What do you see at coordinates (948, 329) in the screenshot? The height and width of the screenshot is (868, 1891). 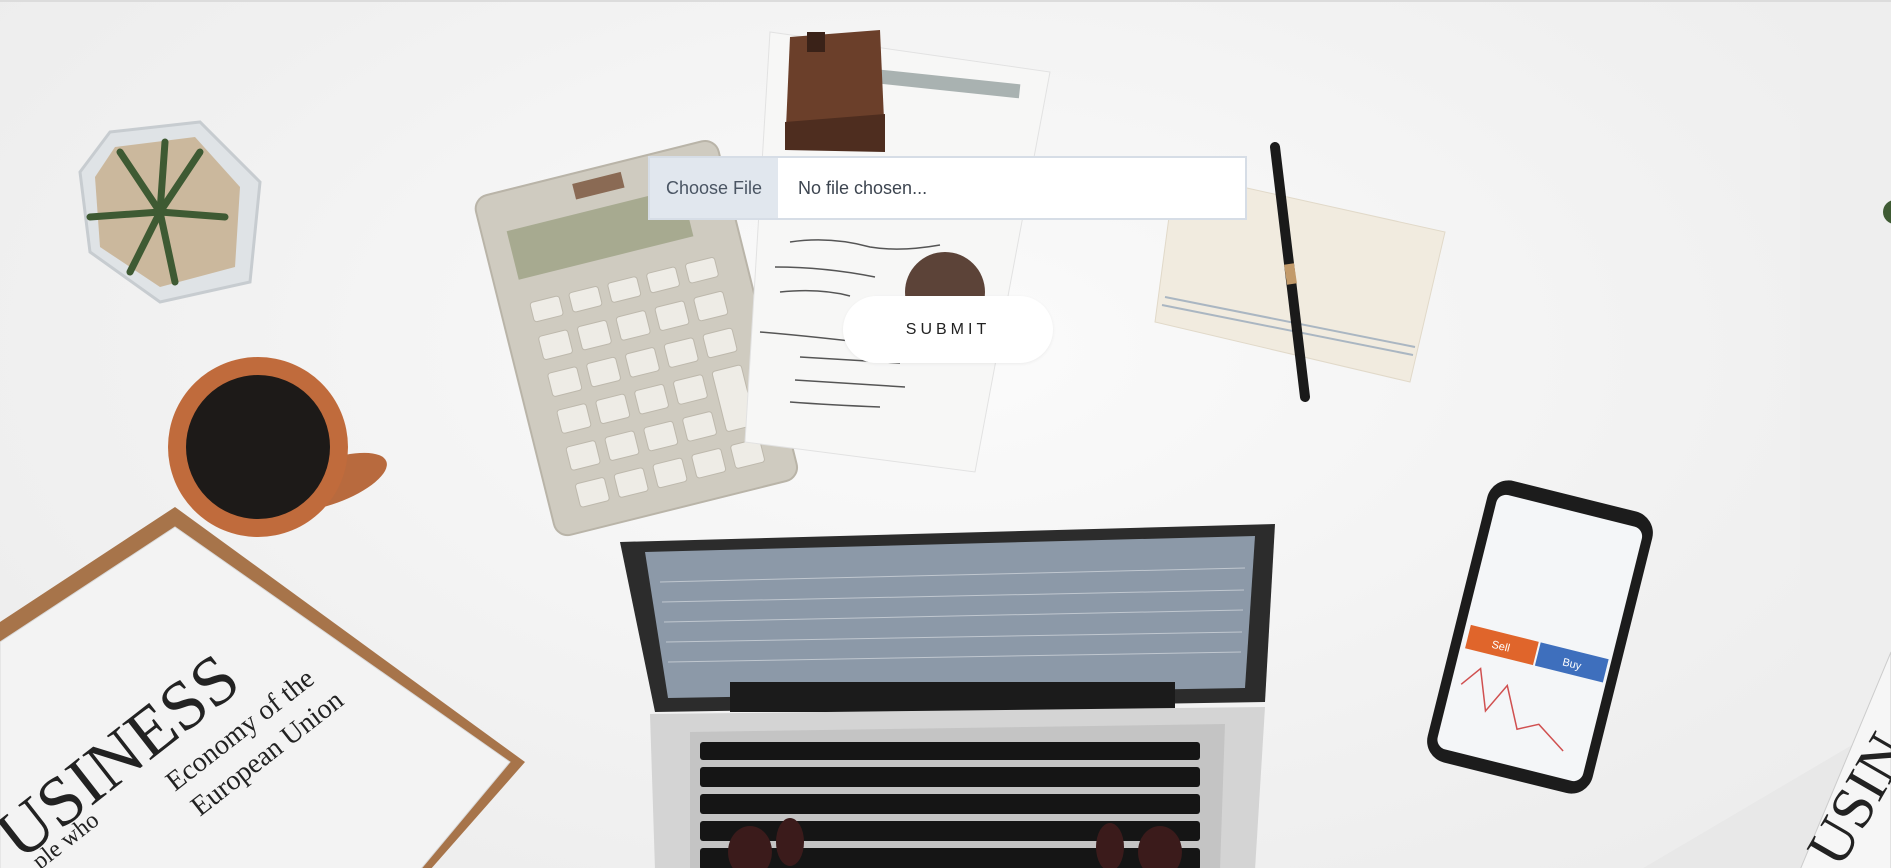 I see `submit-button: SUBMIT` at bounding box center [948, 329].